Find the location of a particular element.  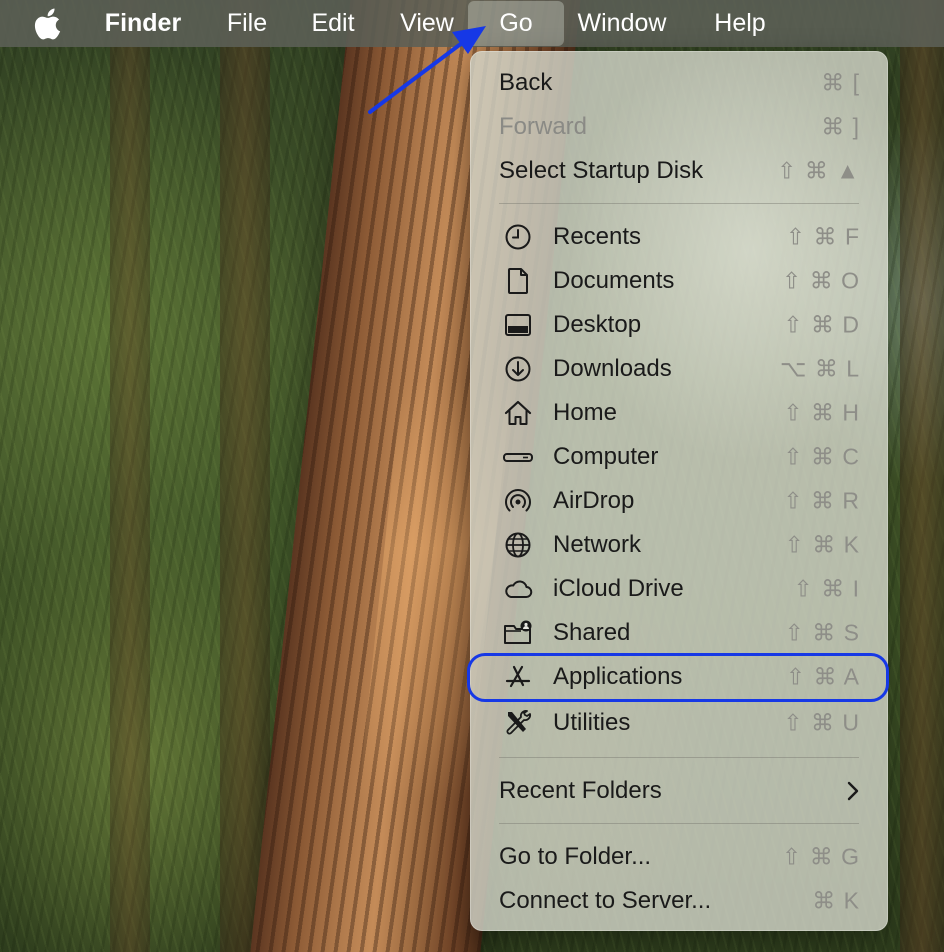

menu-item-label: Desktop is located at coordinates (597, 324).